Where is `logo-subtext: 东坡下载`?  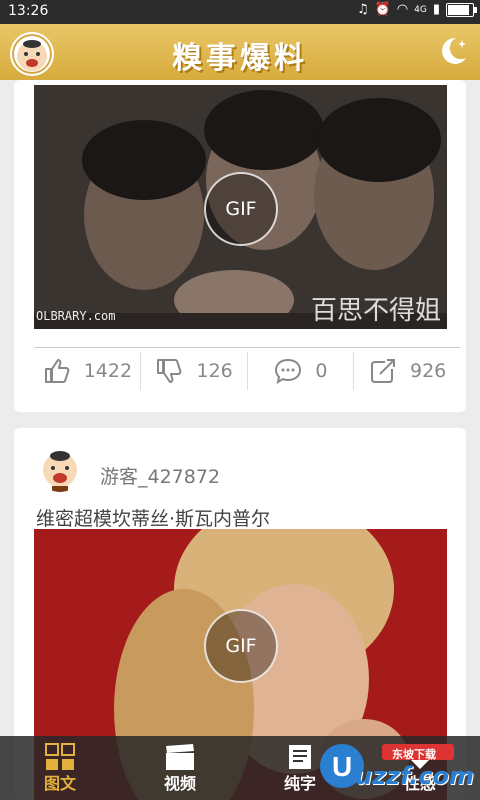 logo-subtext: 东坡下载 is located at coordinates (414, 754).